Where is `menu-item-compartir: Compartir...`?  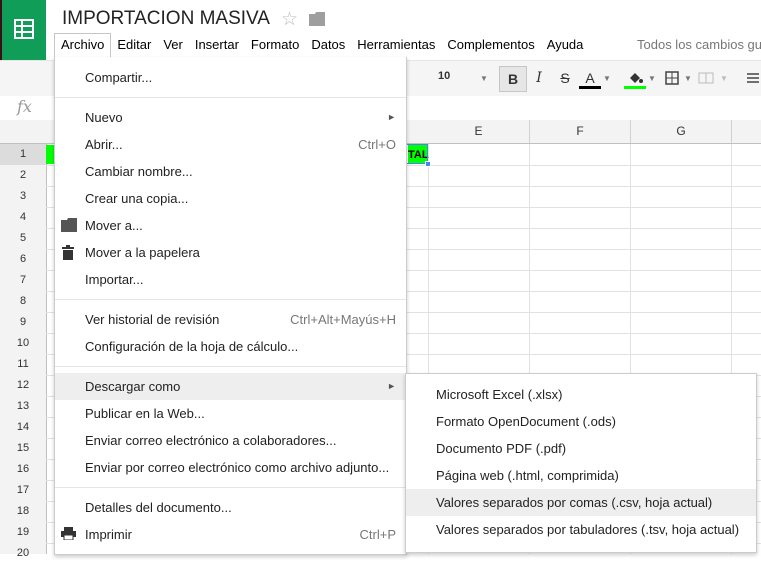
menu-item-compartir: Compartir... is located at coordinates (230, 77).